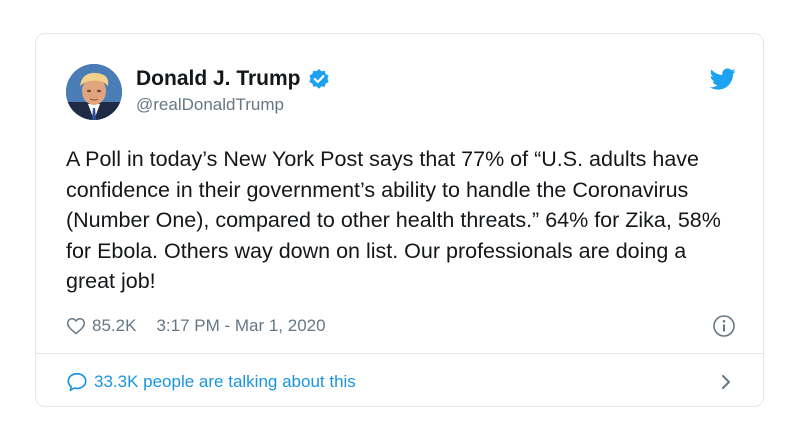 This screenshot has height=445, width=800. I want to click on twitter-bird-icon, so click(722, 79).